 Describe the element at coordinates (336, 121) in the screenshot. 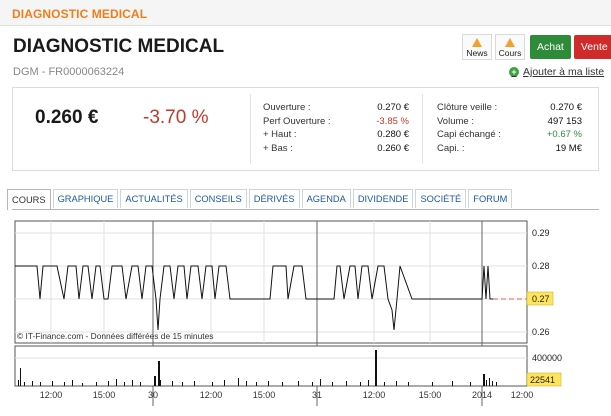

I see `stat-row: Perf Ouverture : -3.85 %` at that location.